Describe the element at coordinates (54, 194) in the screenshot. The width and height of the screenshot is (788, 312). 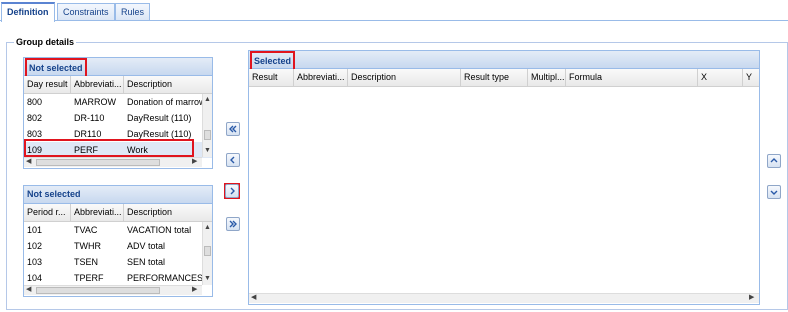
I see `not-selected-title: Not selected` at that location.